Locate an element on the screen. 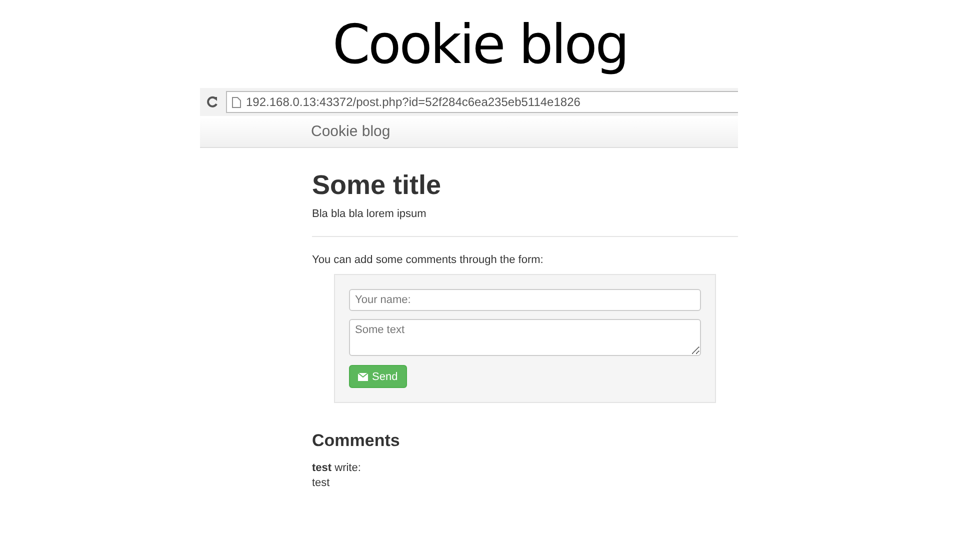 The image size is (960, 540). envelope-icon is located at coordinates (363, 376).